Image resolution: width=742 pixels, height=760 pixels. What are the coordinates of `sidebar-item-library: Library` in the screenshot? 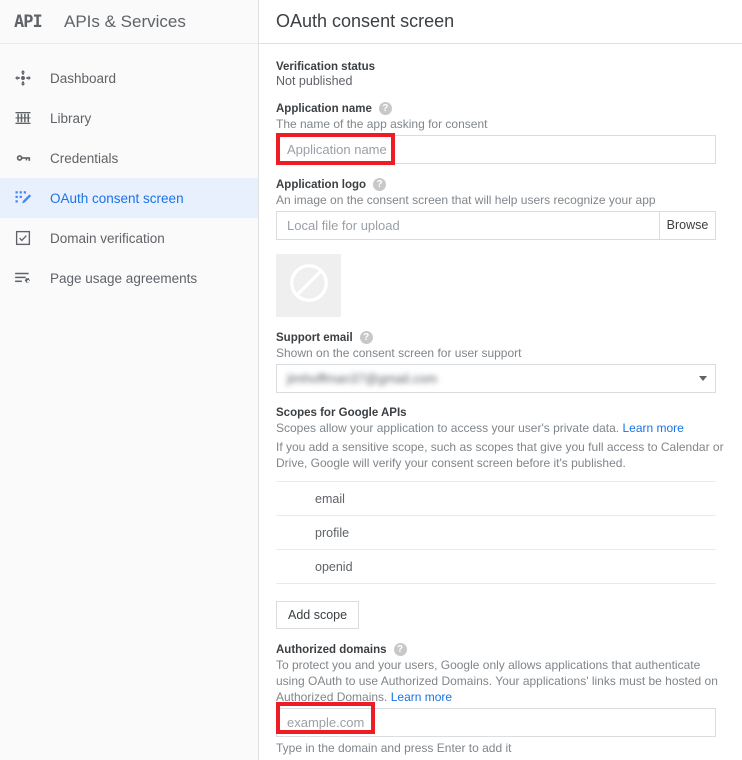 It's located at (129, 118).